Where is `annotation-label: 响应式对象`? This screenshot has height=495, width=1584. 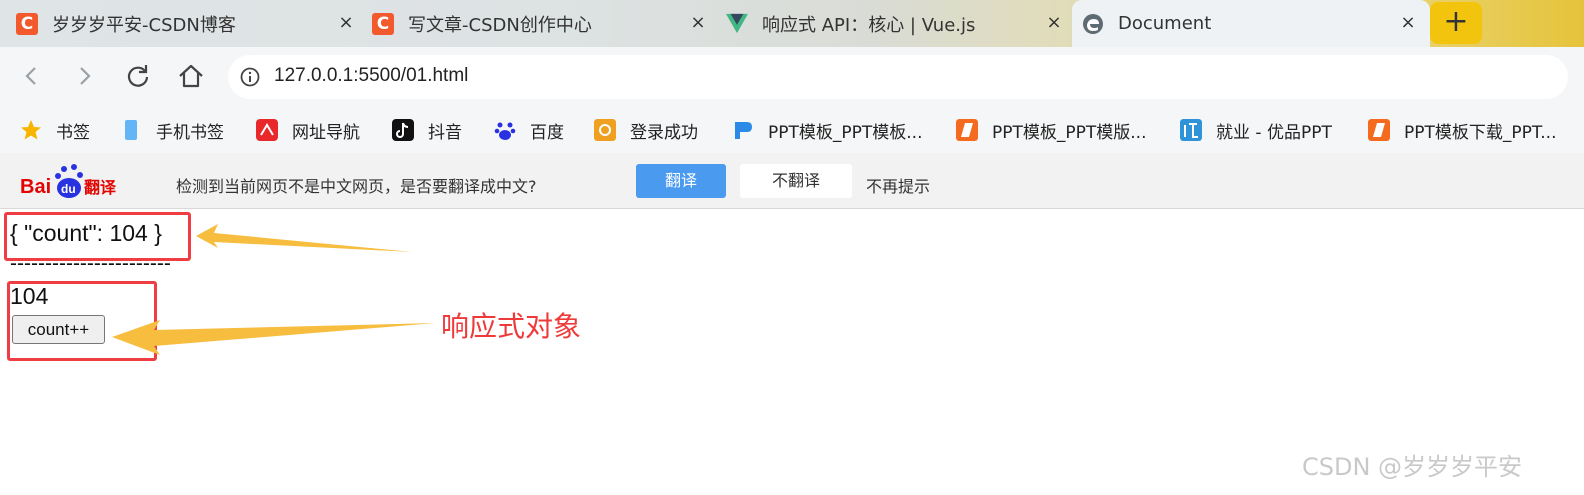 annotation-label: 响应式对象 is located at coordinates (511, 326).